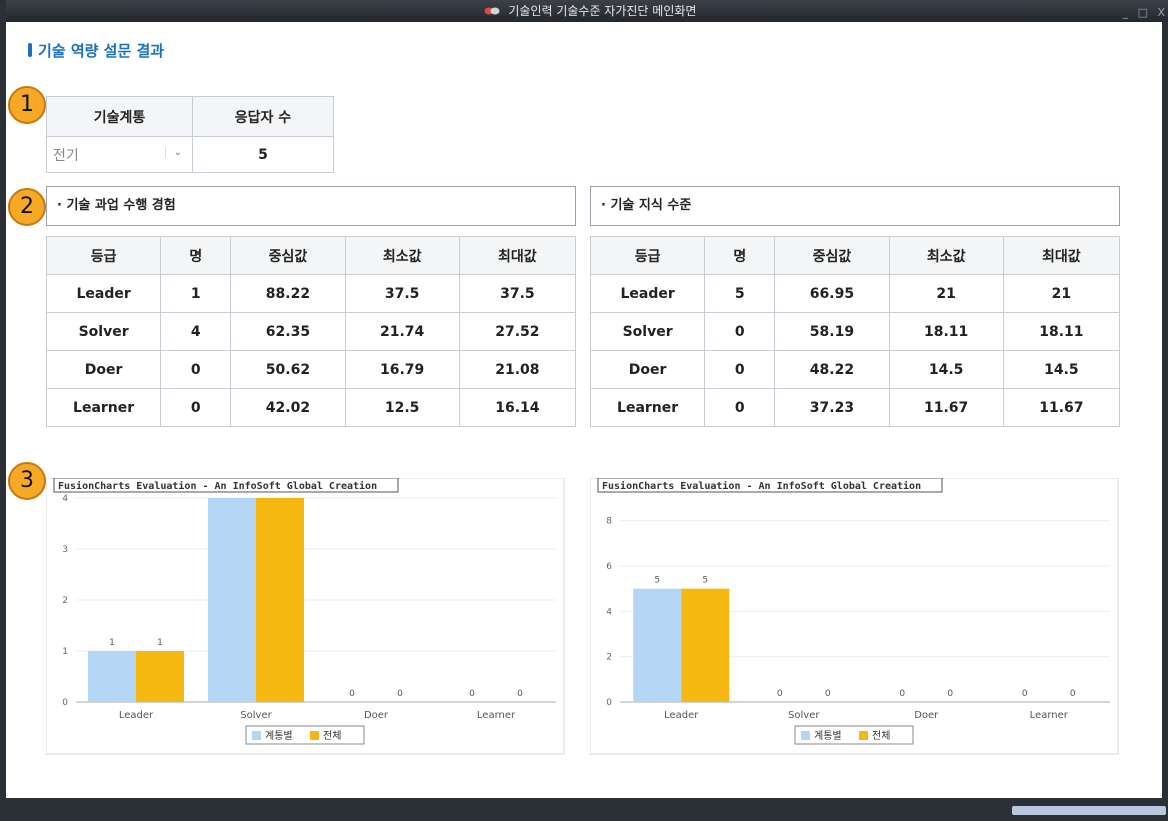  I want to click on knowledge-table-cell: 14.5, so click(946, 369).